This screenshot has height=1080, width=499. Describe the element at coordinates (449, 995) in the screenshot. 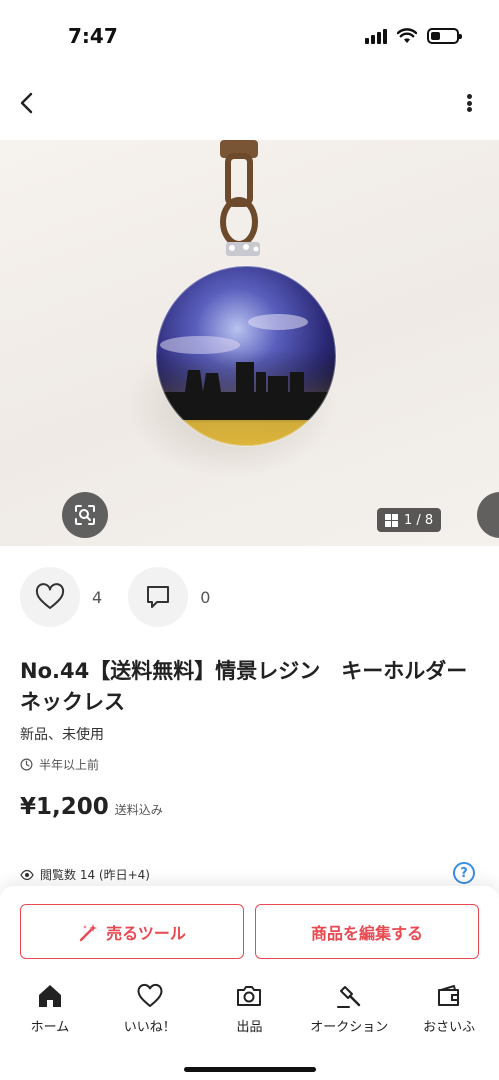

I see `wallet-icon` at that location.